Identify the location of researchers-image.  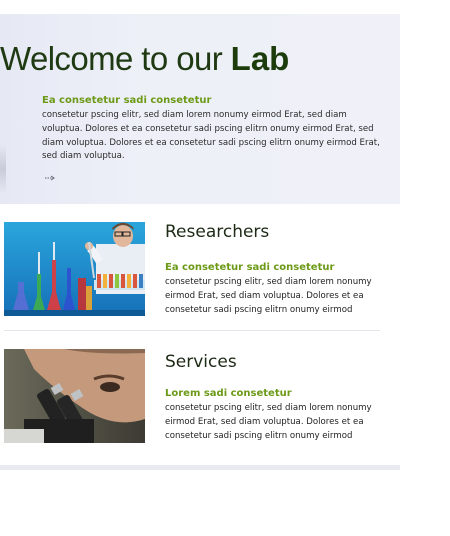
(74, 269).